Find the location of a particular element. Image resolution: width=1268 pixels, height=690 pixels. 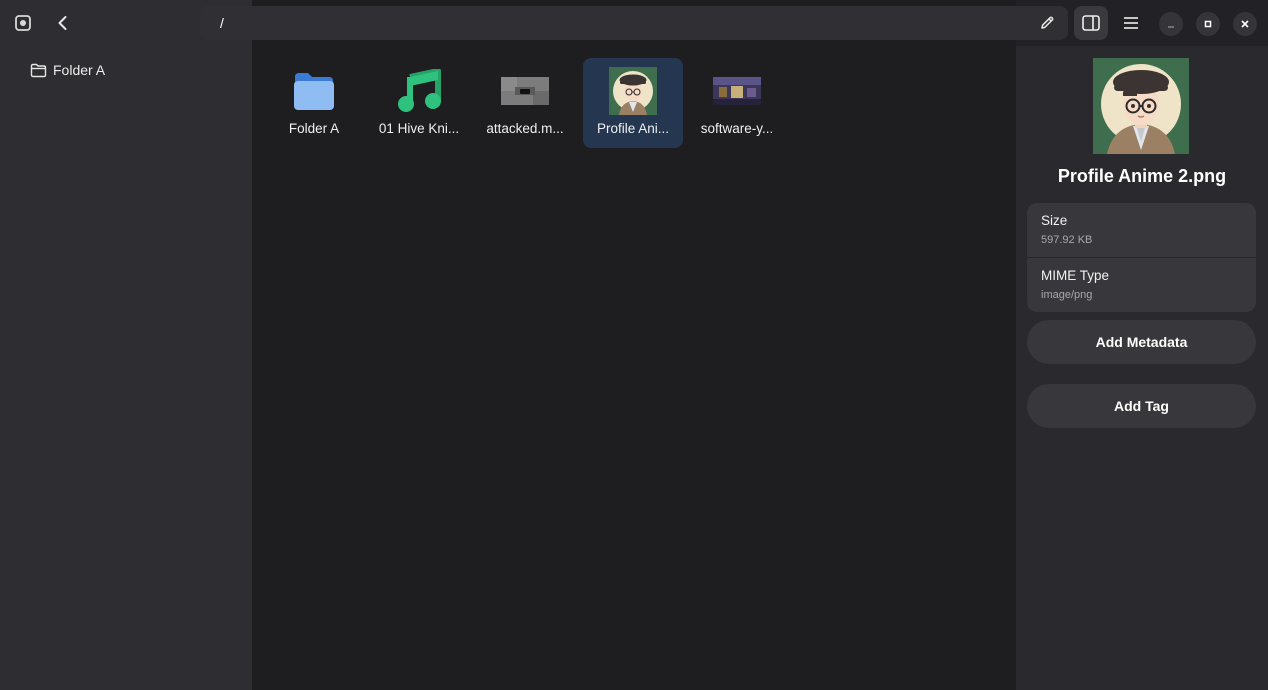

folder-icon is located at coordinates (314, 91).